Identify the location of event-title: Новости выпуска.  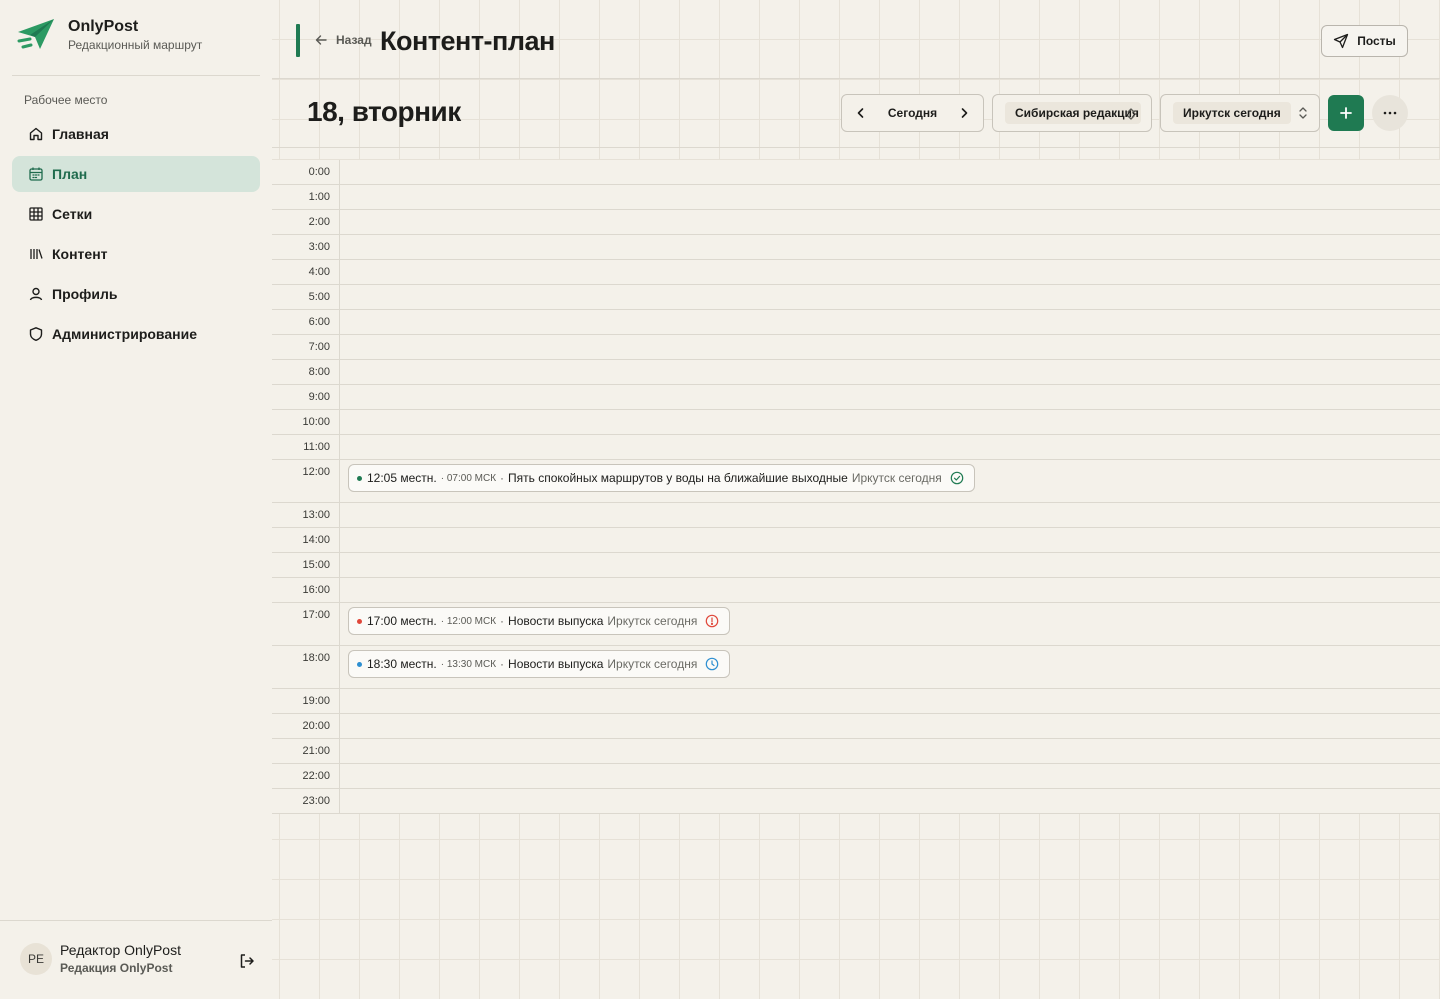
(556, 621).